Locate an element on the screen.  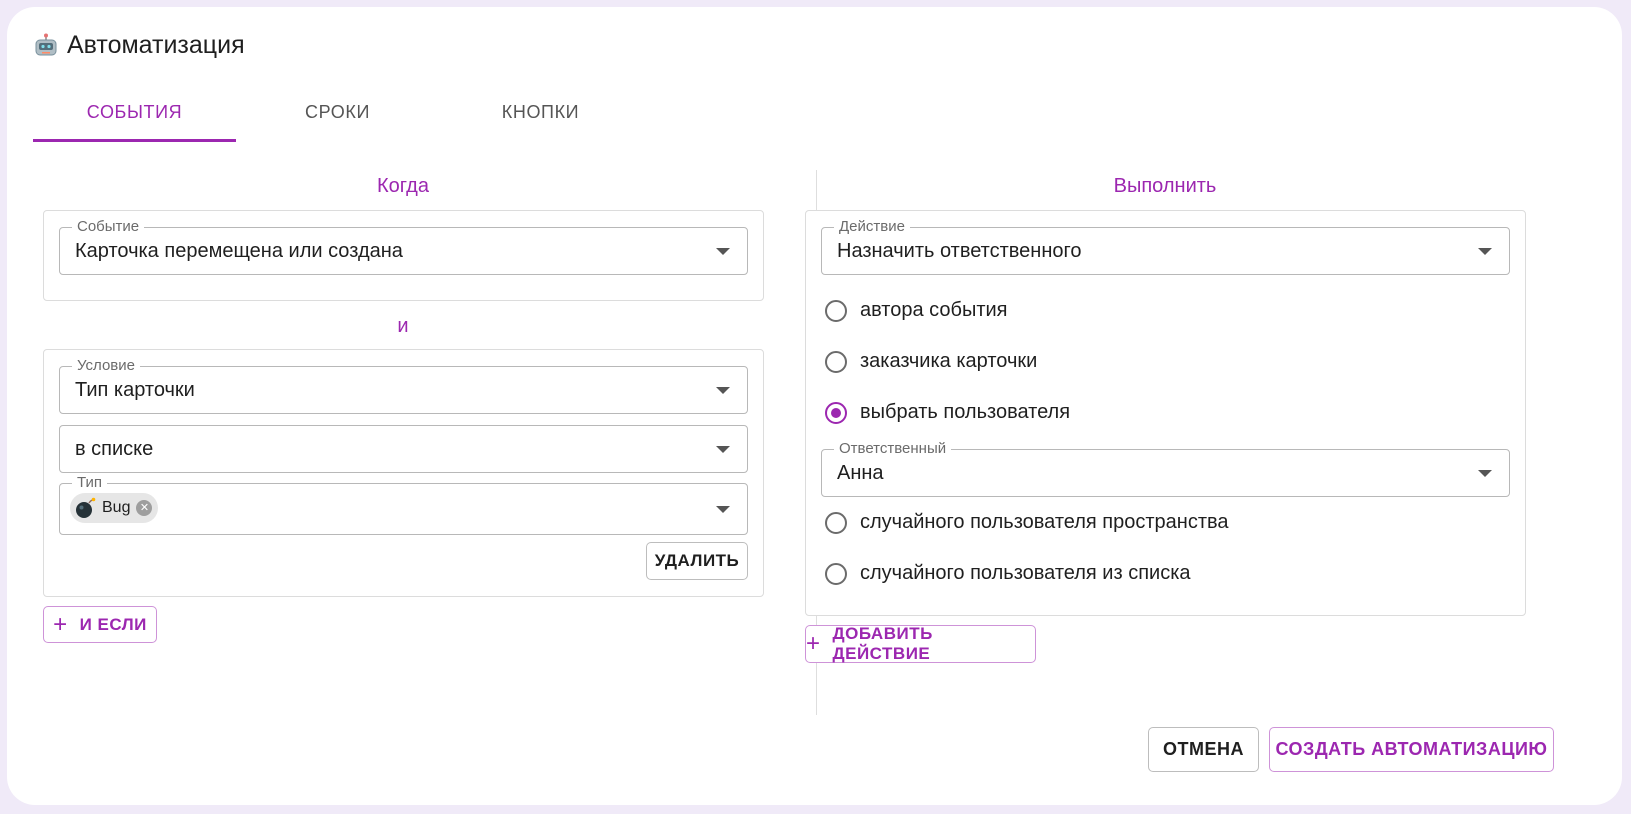
radio-option-card-customer: заказчика карточки is located at coordinates (931, 361).